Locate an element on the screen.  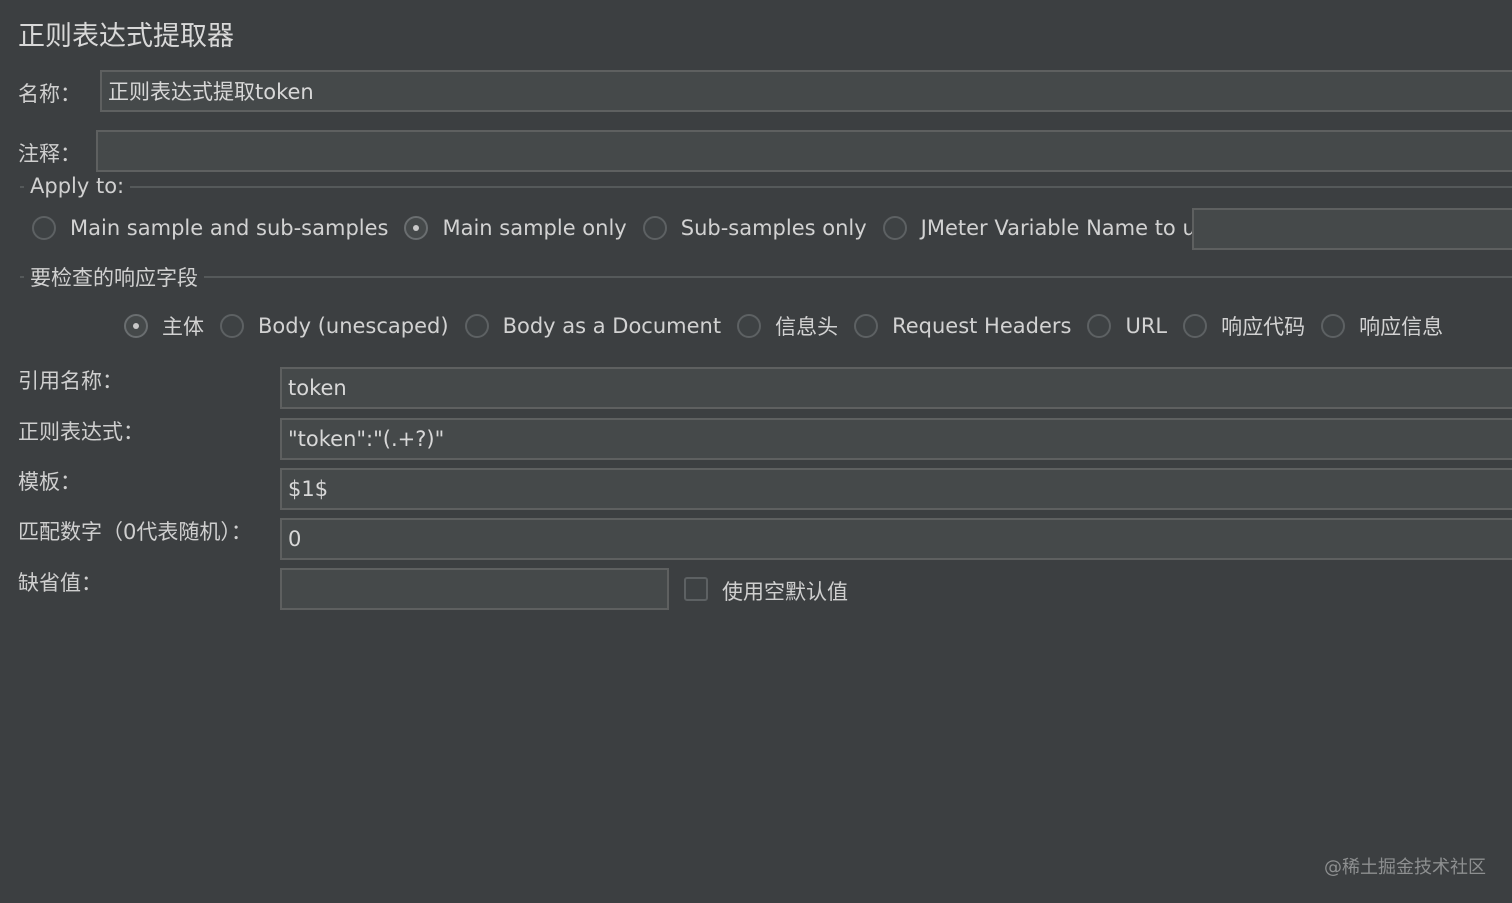
radio-body-as-document is located at coordinates (476, 326).